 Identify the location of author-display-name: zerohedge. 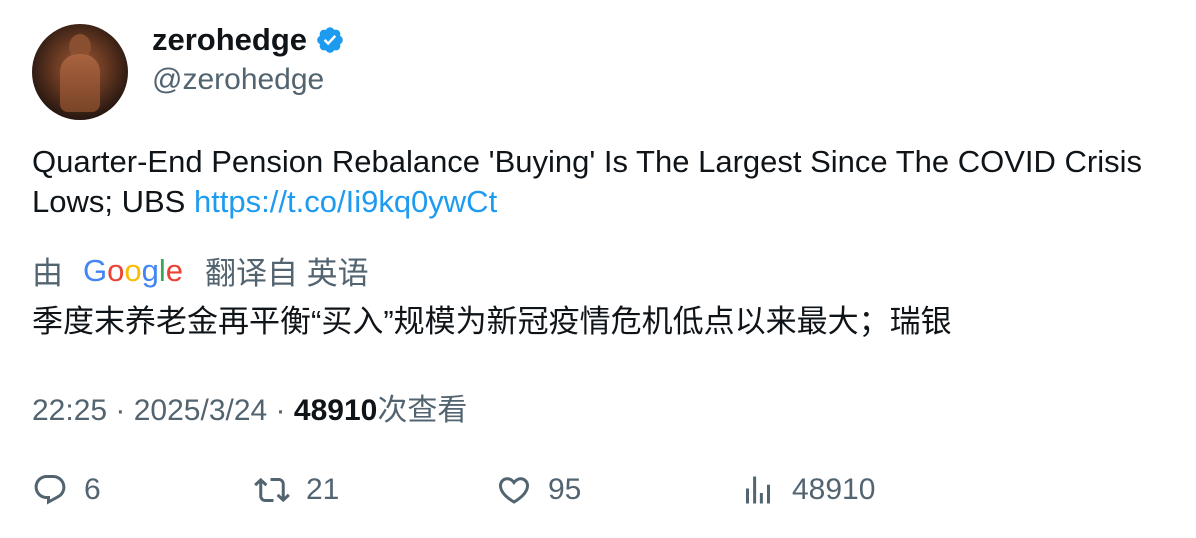
(229, 40).